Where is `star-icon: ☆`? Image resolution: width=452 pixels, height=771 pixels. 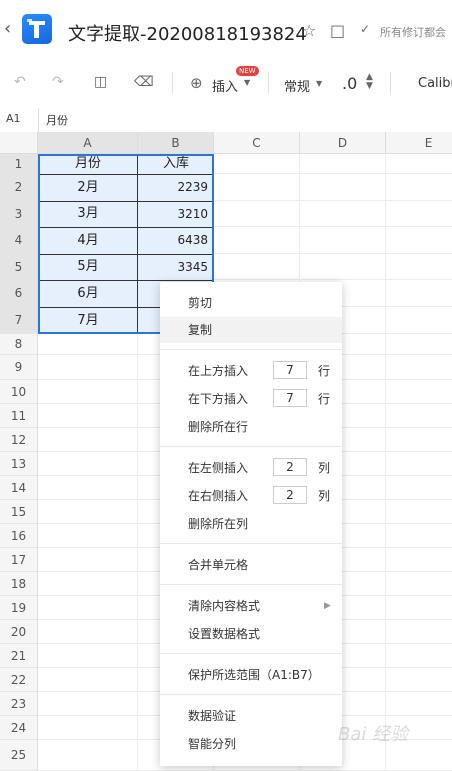
star-icon: ☆ is located at coordinates (309, 30).